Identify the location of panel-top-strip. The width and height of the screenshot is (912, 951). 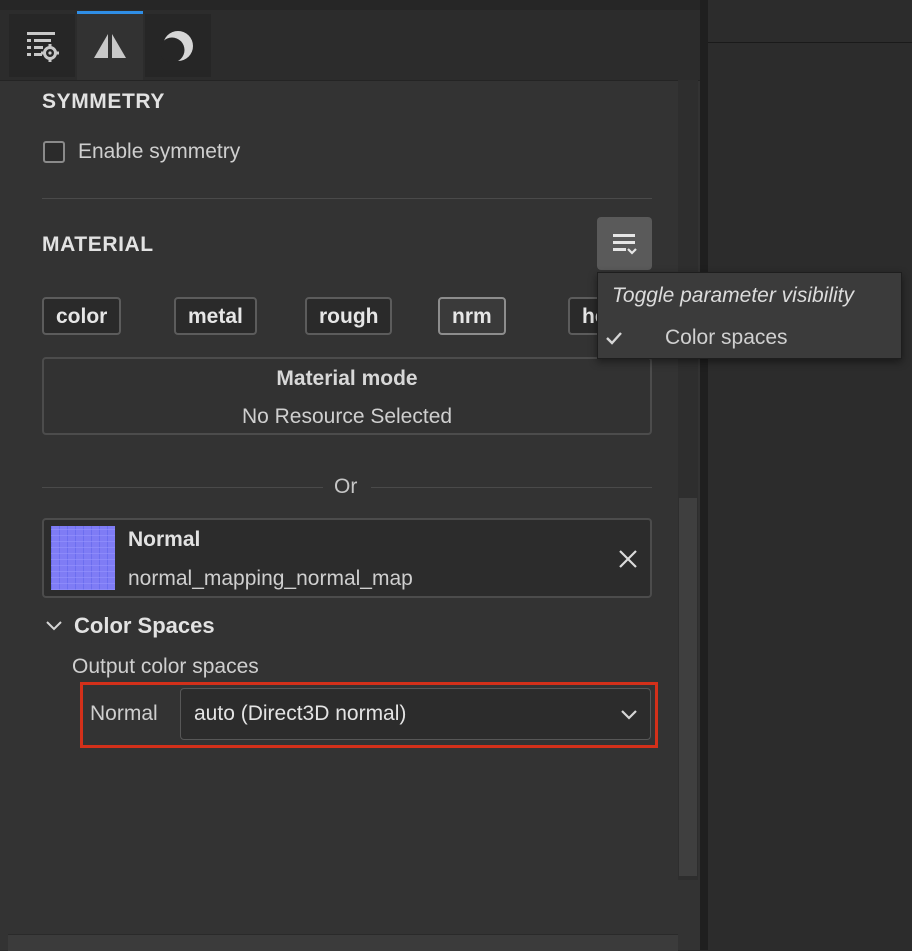
(350, 5).